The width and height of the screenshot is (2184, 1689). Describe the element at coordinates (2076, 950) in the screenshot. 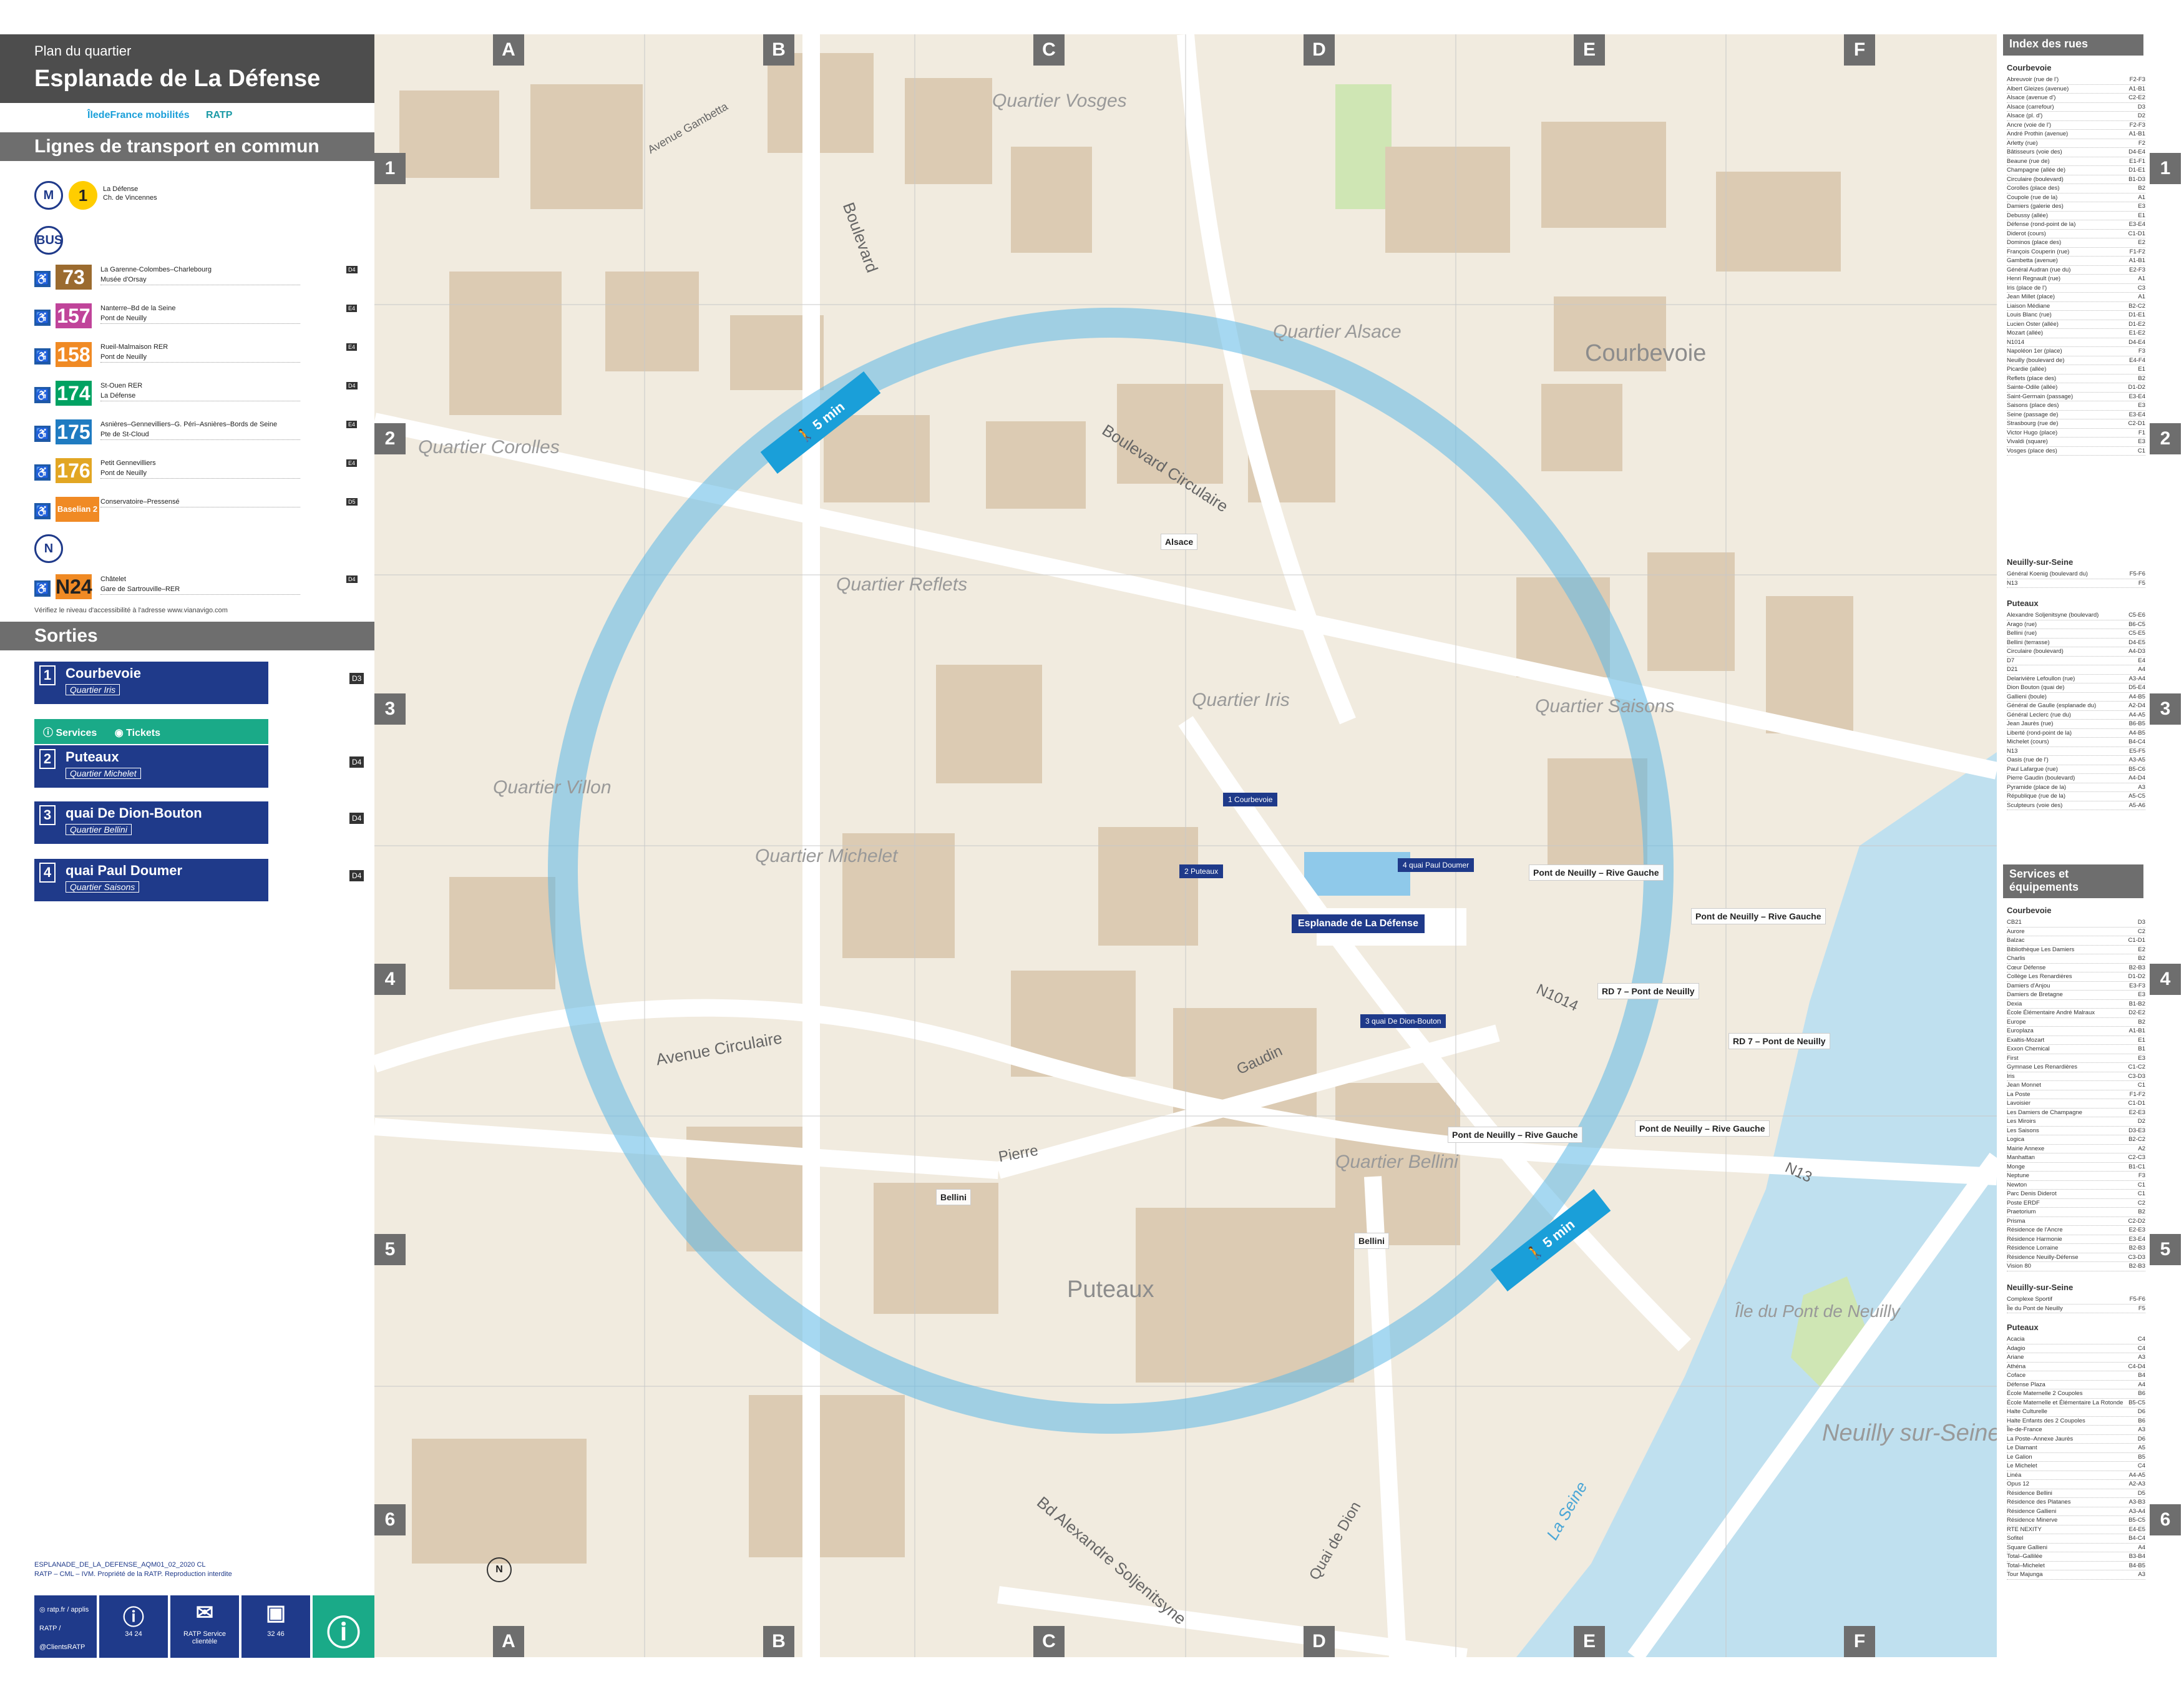

I see `index-item: Bibliothèque Les Damiers E2` at that location.